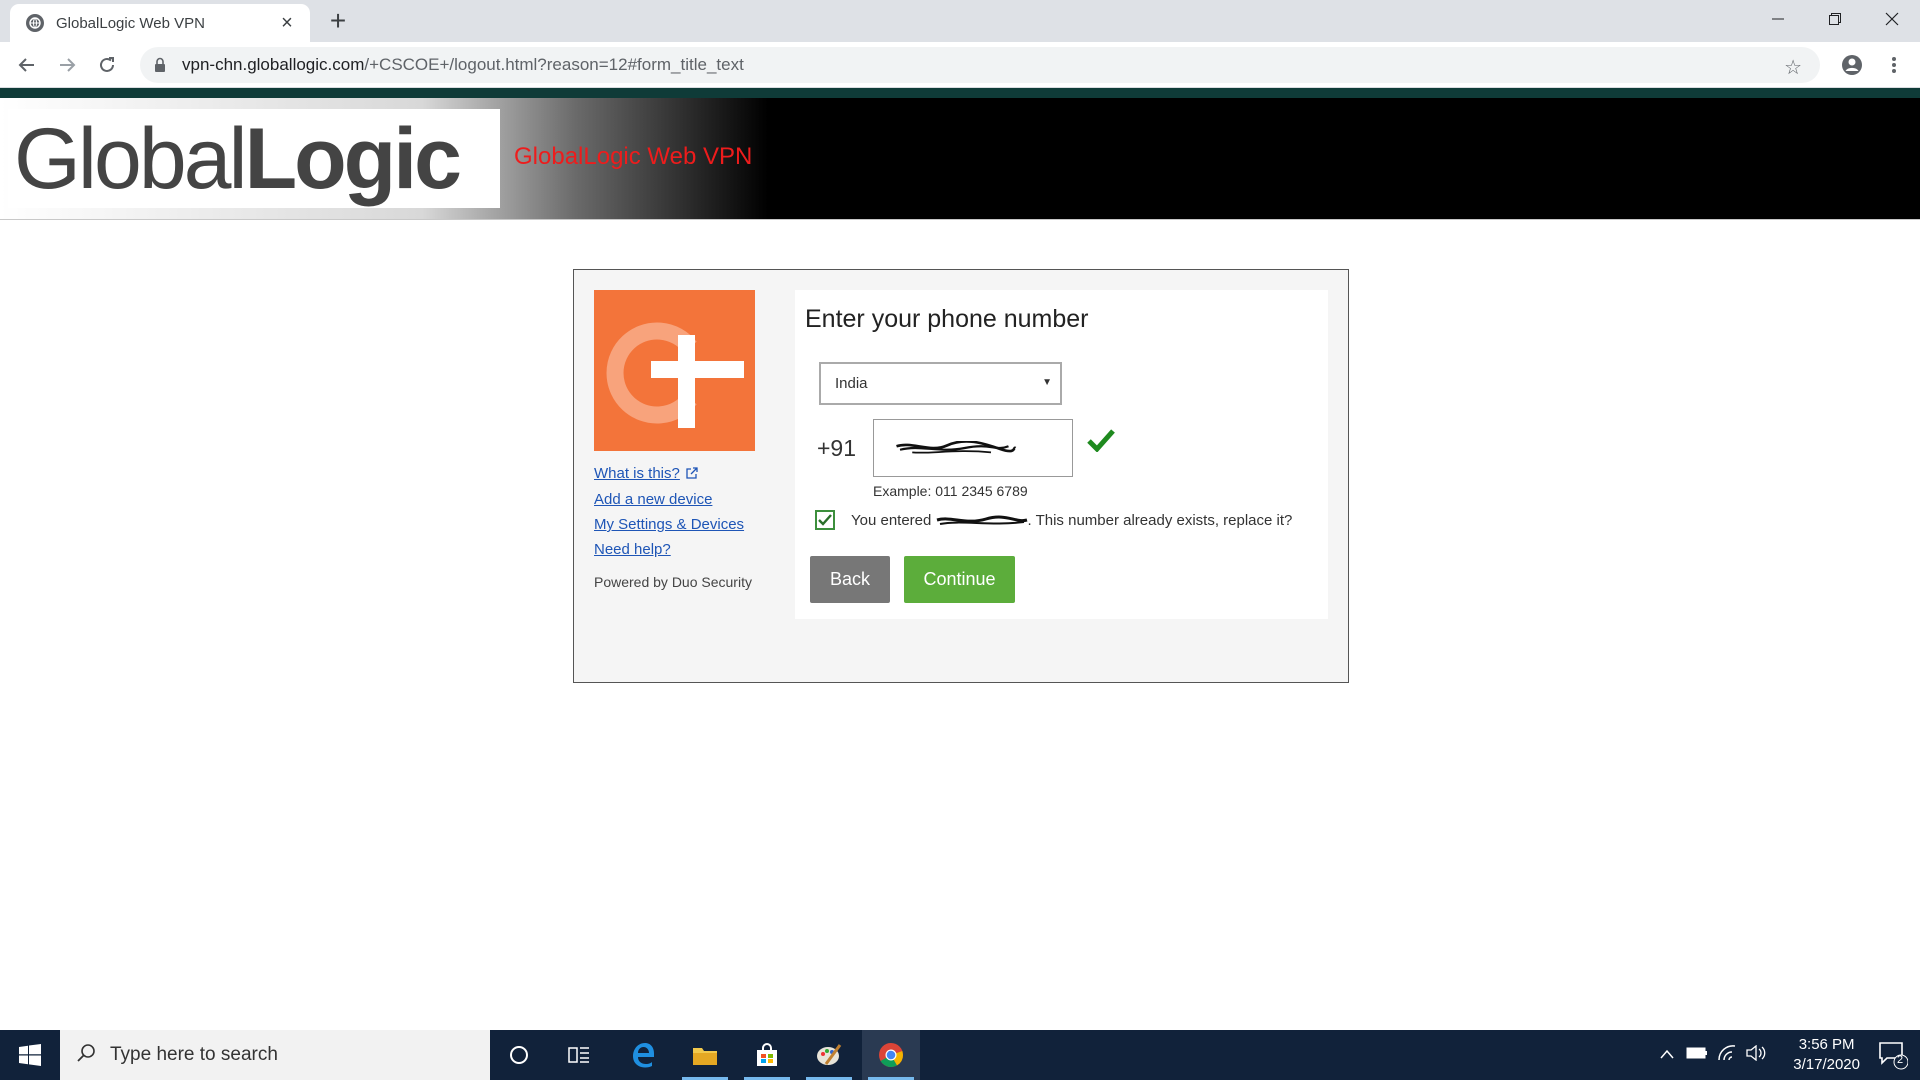 The width and height of the screenshot is (1920, 1080). What do you see at coordinates (130, 23) in the screenshot?
I see `tab-title: GlobalLogic Web VPN` at bounding box center [130, 23].